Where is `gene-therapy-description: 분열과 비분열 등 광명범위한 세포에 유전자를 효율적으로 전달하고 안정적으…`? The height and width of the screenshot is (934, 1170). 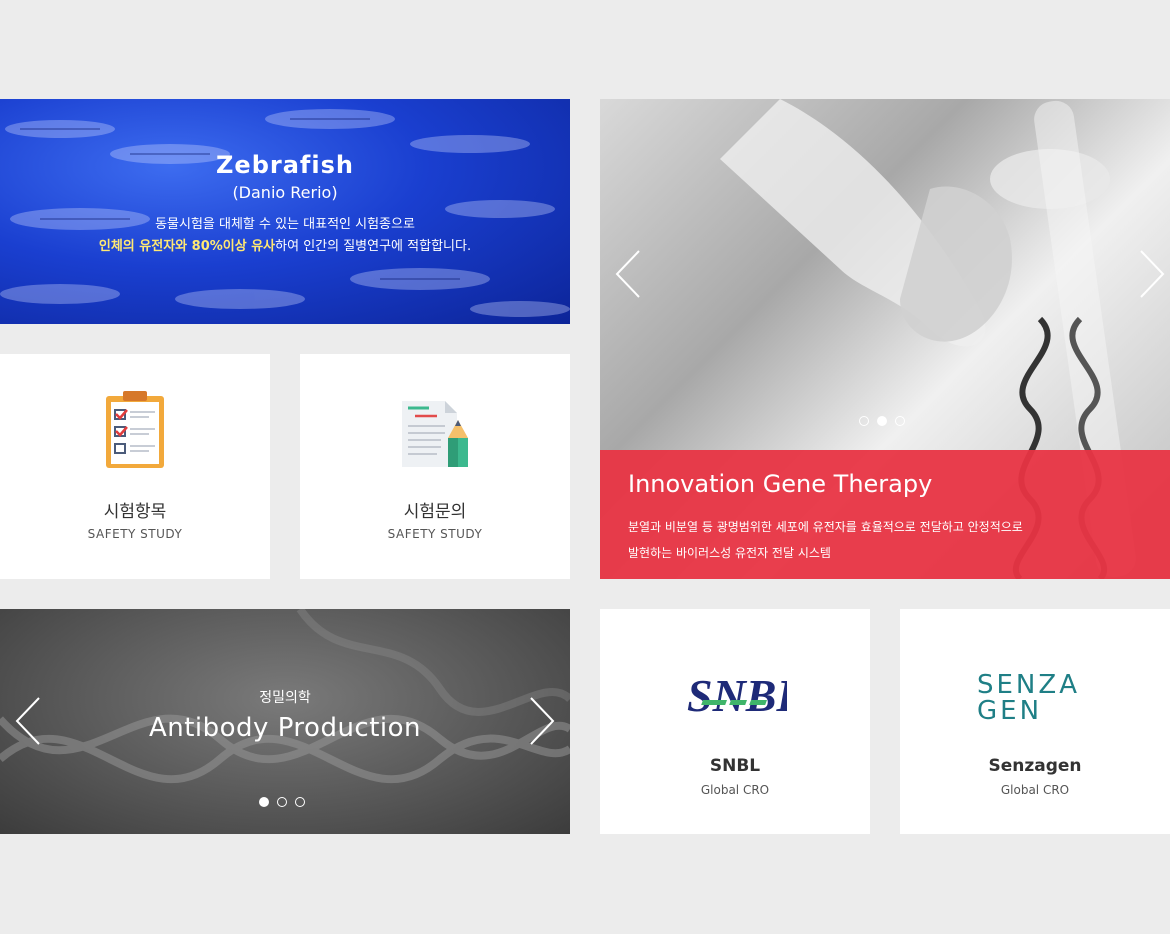
gene-therapy-description: 분열과 비분열 등 광명범위한 세포에 유전자를 효율적으로 전달하고 안정적으… is located at coordinates (853, 540).